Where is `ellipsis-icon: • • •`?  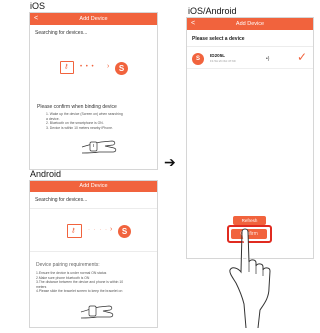
ellipsis-icon: • • • is located at coordinates (87, 67).